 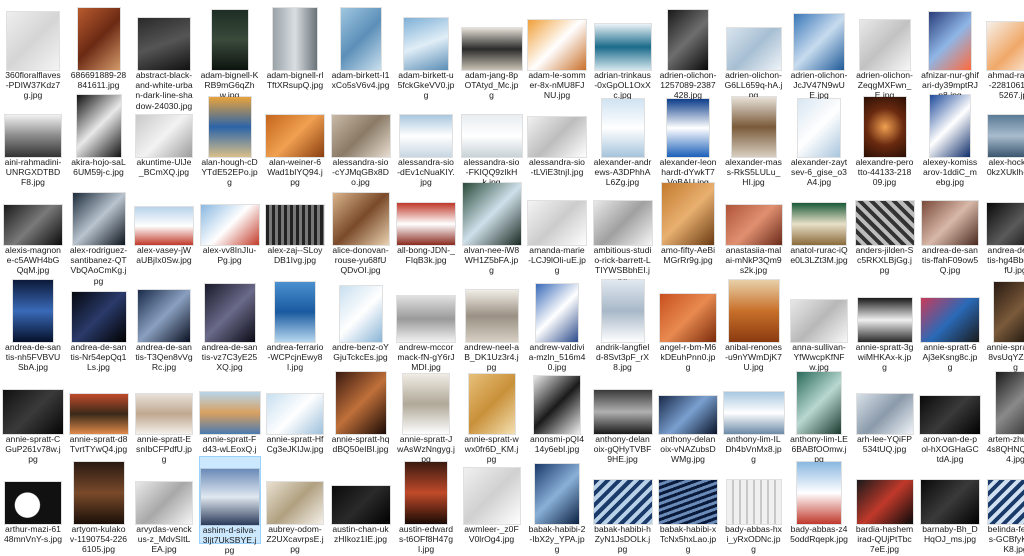 I want to click on file-item: anastasiia-malai-mNkP3Qm9s2k.jpg, so click(x=754, y=224).